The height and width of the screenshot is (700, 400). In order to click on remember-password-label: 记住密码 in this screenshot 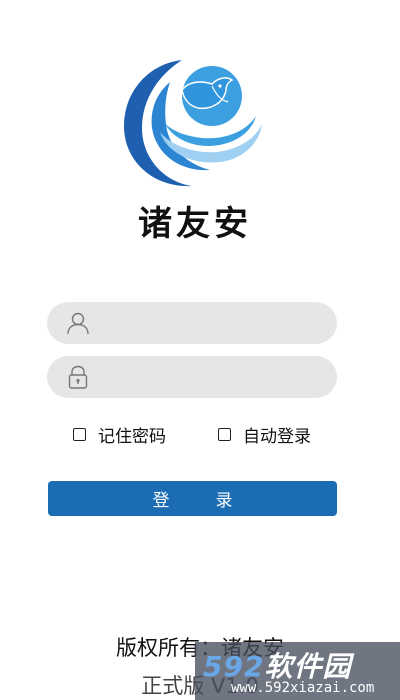, I will do `click(132, 437)`.